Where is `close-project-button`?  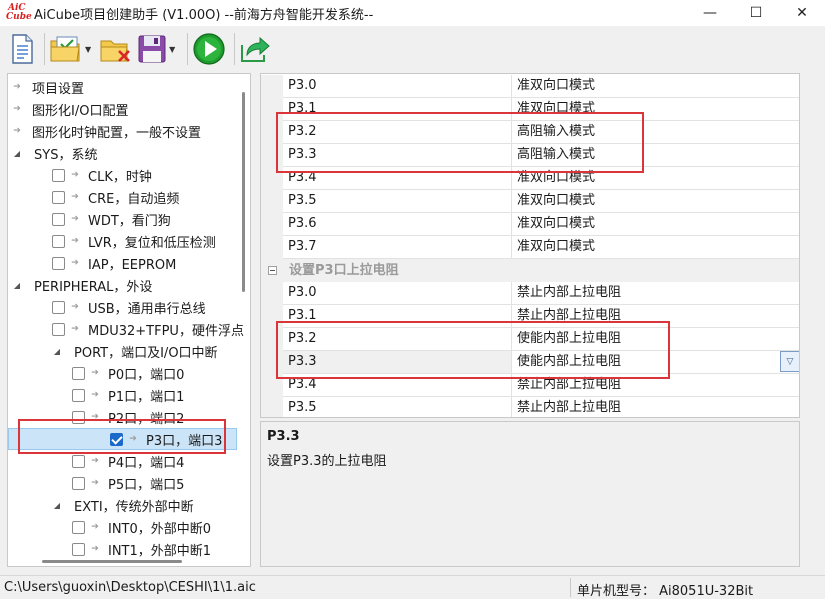 close-project-button is located at coordinates (116, 49).